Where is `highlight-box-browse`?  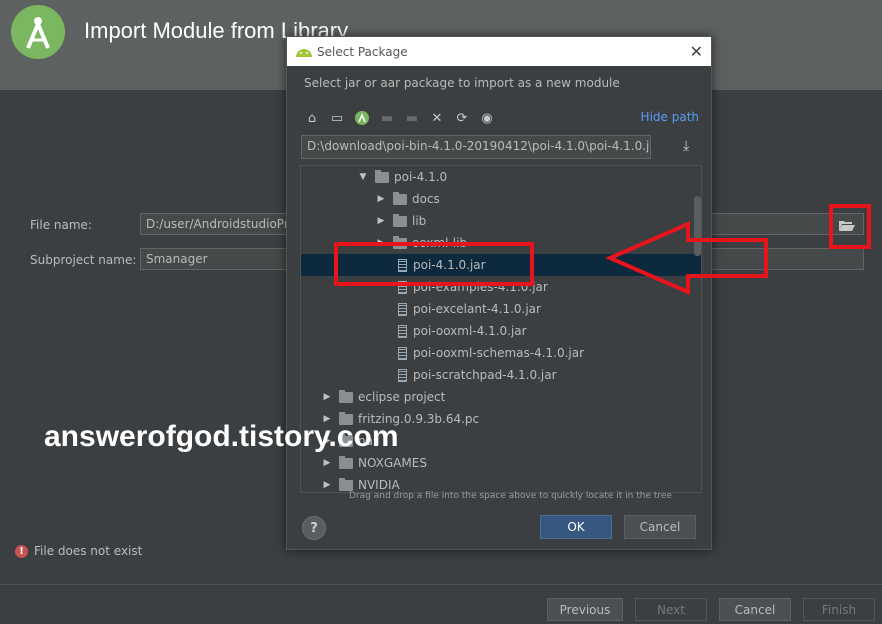
highlight-box-browse is located at coordinates (850, 226).